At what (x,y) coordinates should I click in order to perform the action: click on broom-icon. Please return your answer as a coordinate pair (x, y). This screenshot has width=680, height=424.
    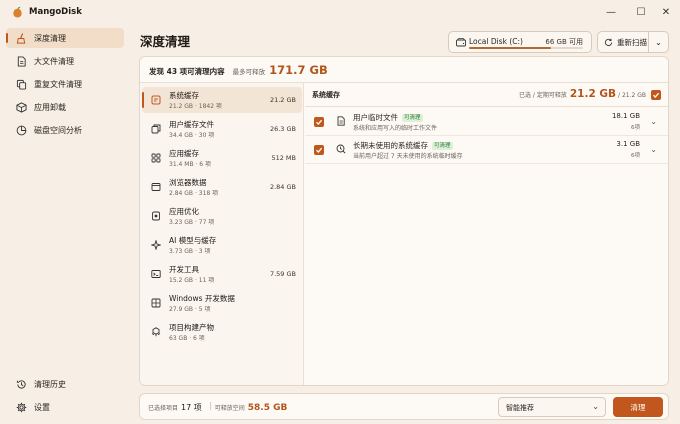
    Looking at the image, I should click on (21, 38).